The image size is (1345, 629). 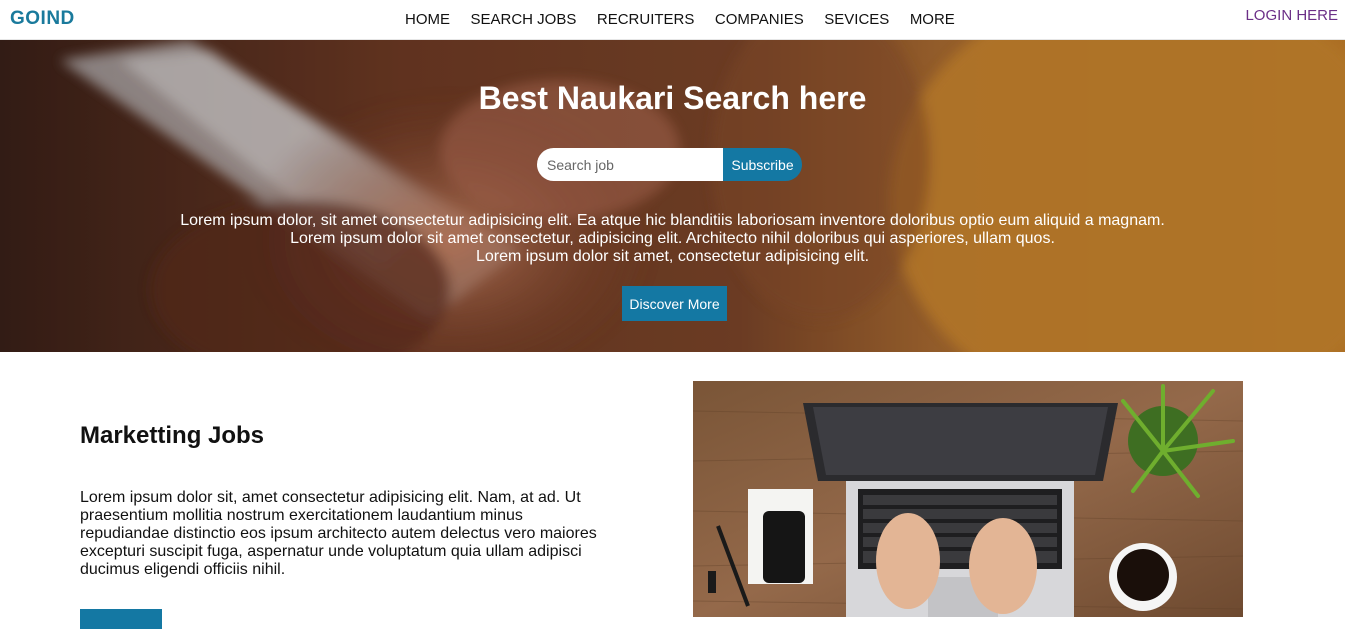 What do you see at coordinates (121, 619) in the screenshot?
I see `section-action-button` at bounding box center [121, 619].